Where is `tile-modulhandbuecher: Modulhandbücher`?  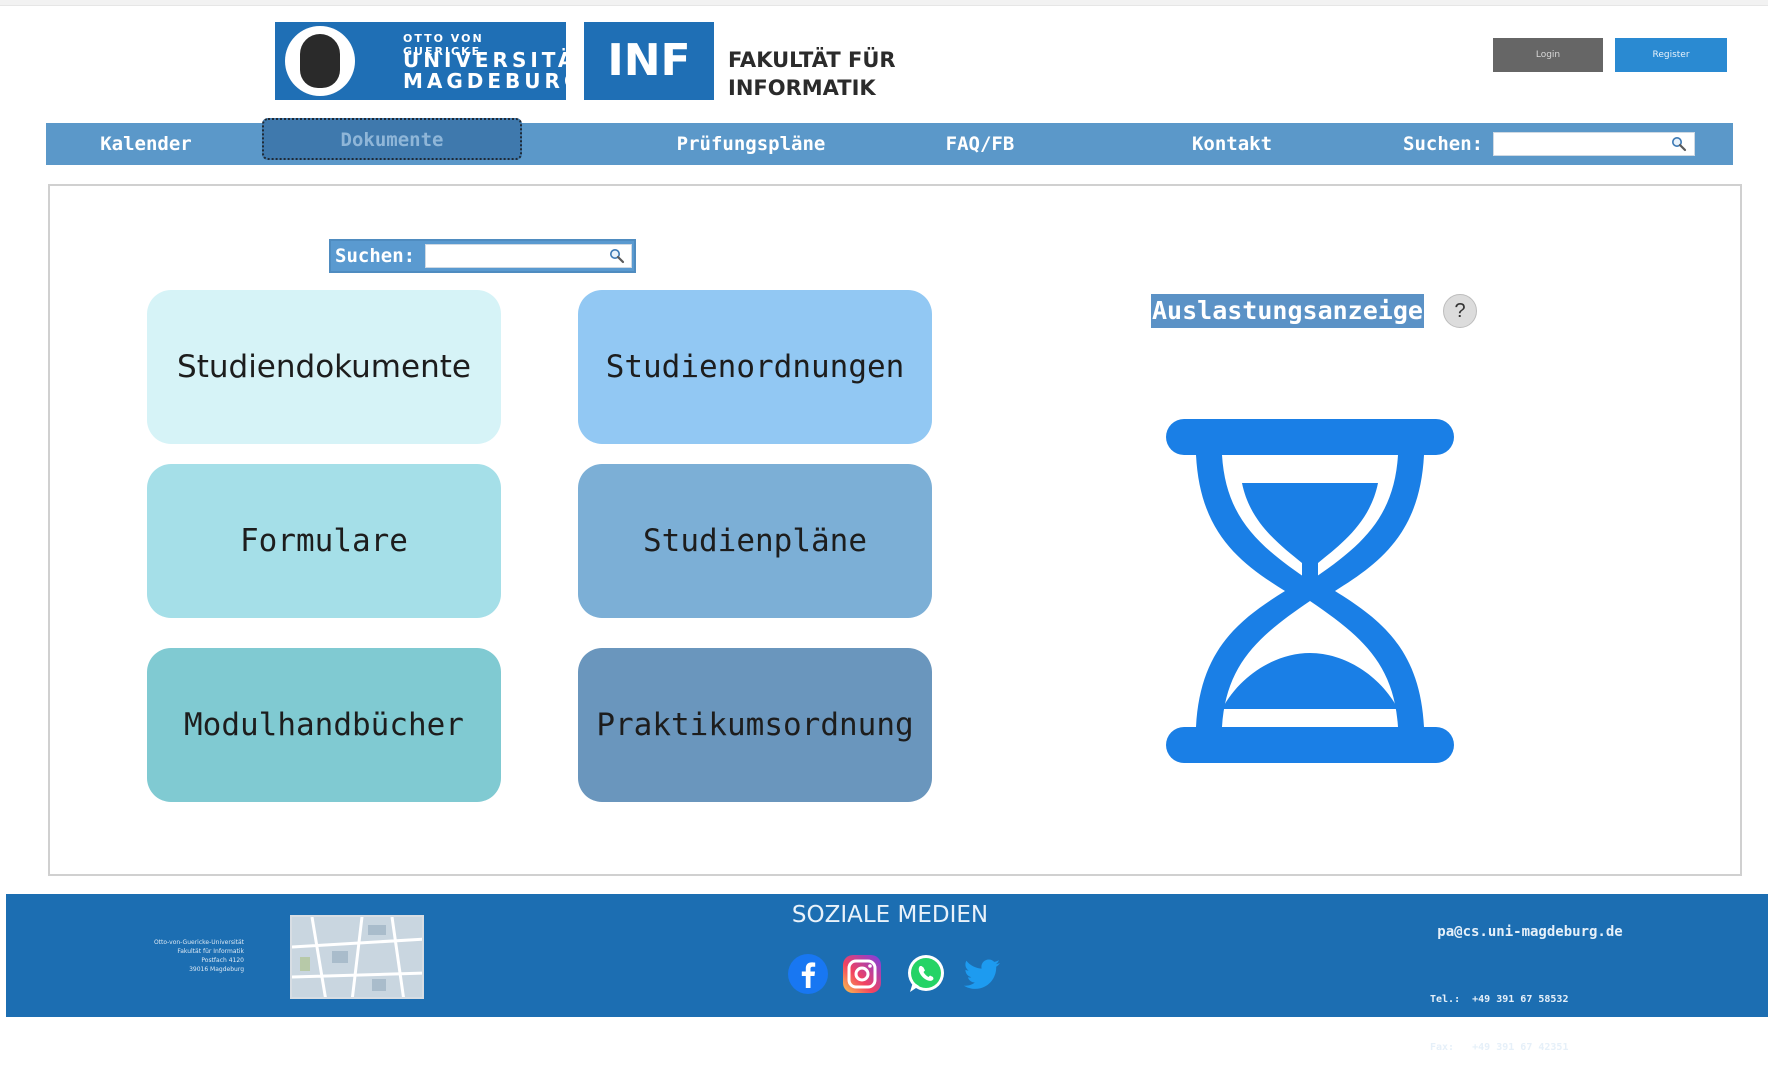 tile-modulhandbuecher: Modulhandbücher is located at coordinates (324, 725).